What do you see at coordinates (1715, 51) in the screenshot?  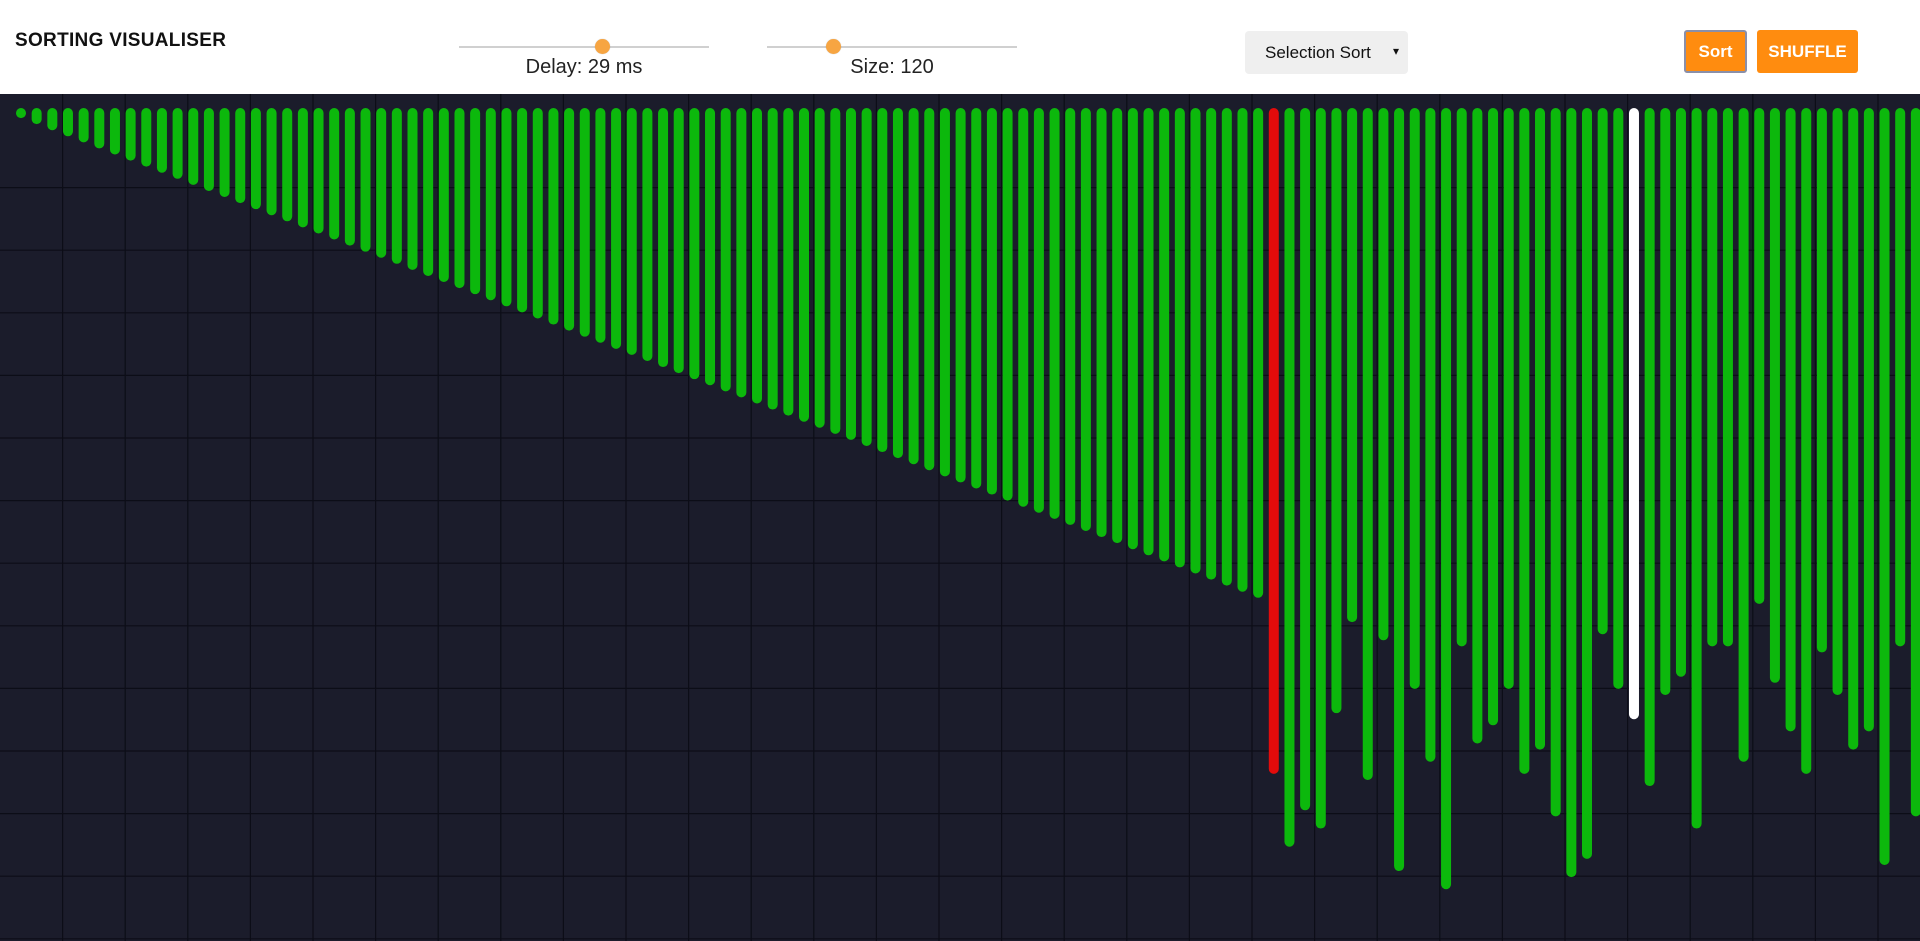 I see `sort-button: Sort` at bounding box center [1715, 51].